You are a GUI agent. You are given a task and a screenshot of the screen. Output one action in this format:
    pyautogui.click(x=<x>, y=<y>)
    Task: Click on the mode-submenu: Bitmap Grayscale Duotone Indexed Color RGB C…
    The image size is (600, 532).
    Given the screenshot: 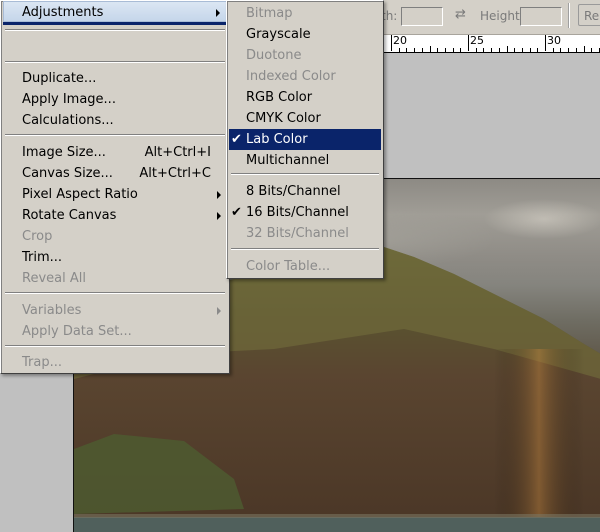 What is the action you would take?
    pyautogui.click(x=305, y=139)
    